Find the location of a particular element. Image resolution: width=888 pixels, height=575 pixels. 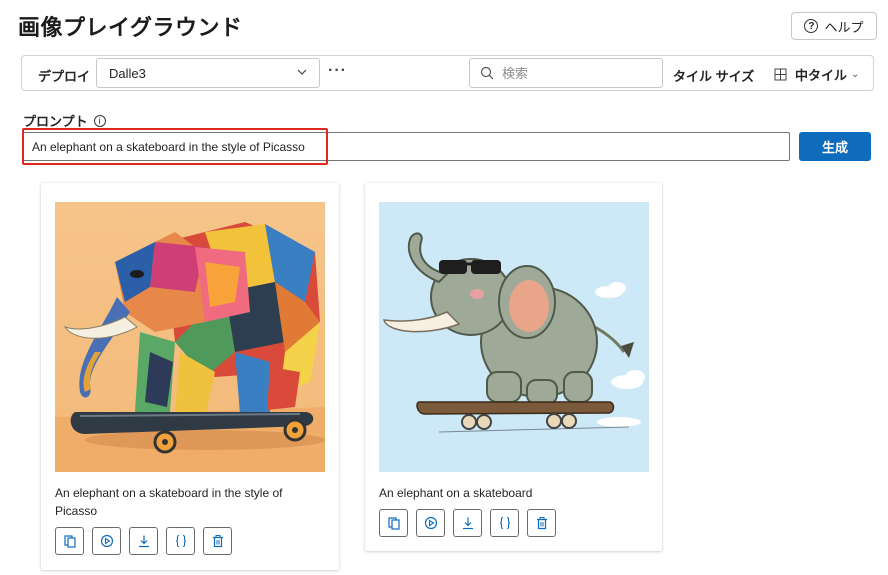

image-caption: An elephant on a skateboard is located at coordinates (456, 493).